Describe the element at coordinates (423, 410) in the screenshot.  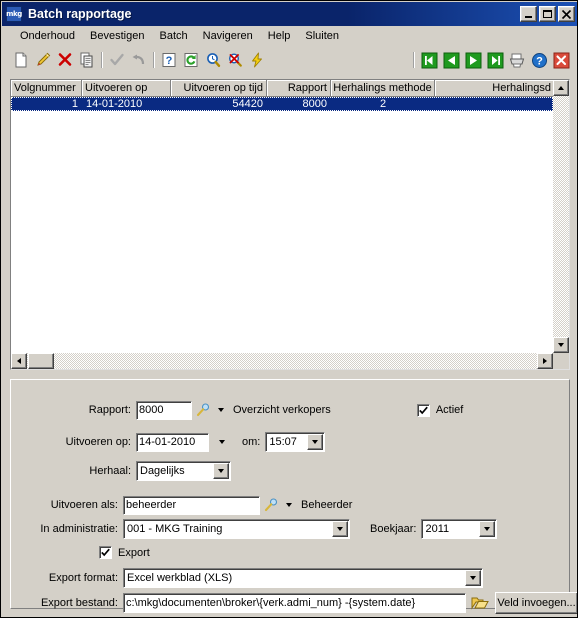
I see `actief-checkbox-box` at that location.